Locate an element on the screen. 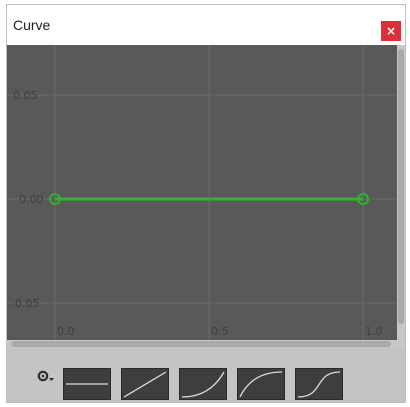 This screenshot has width=410, height=407. vertical-scroll-thumb is located at coordinates (401, 186).